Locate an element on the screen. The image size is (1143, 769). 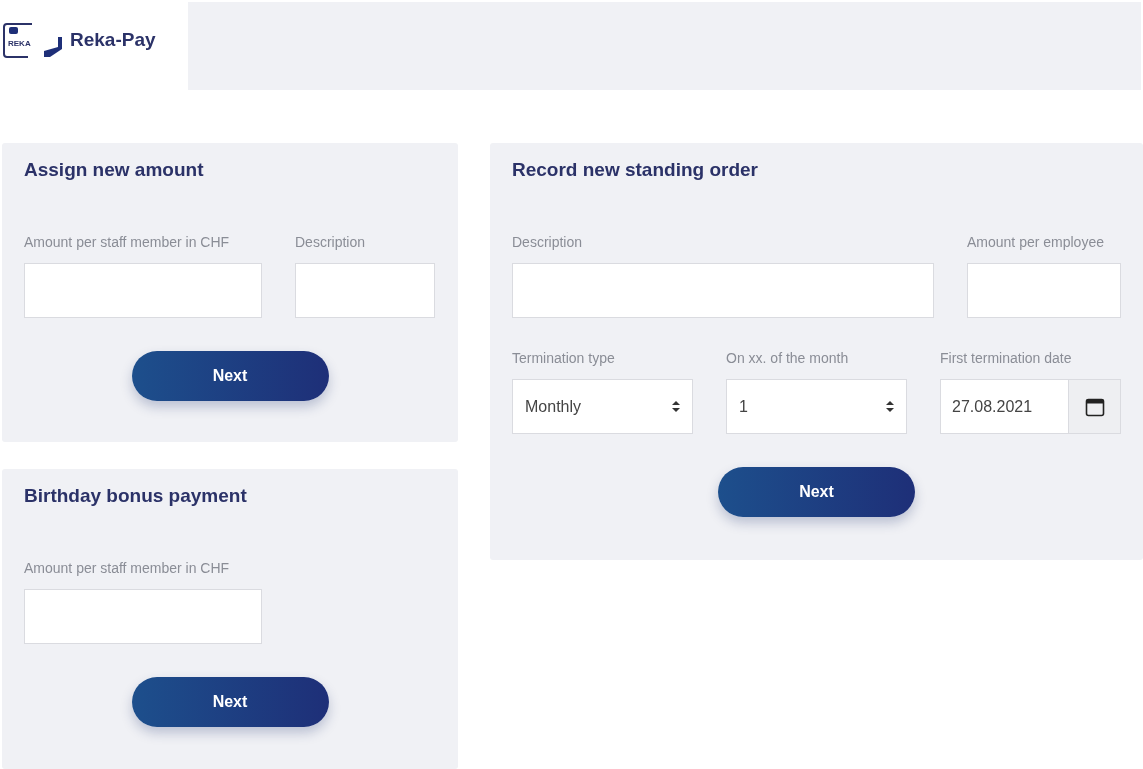
select-field: 1 is located at coordinates (816, 406).